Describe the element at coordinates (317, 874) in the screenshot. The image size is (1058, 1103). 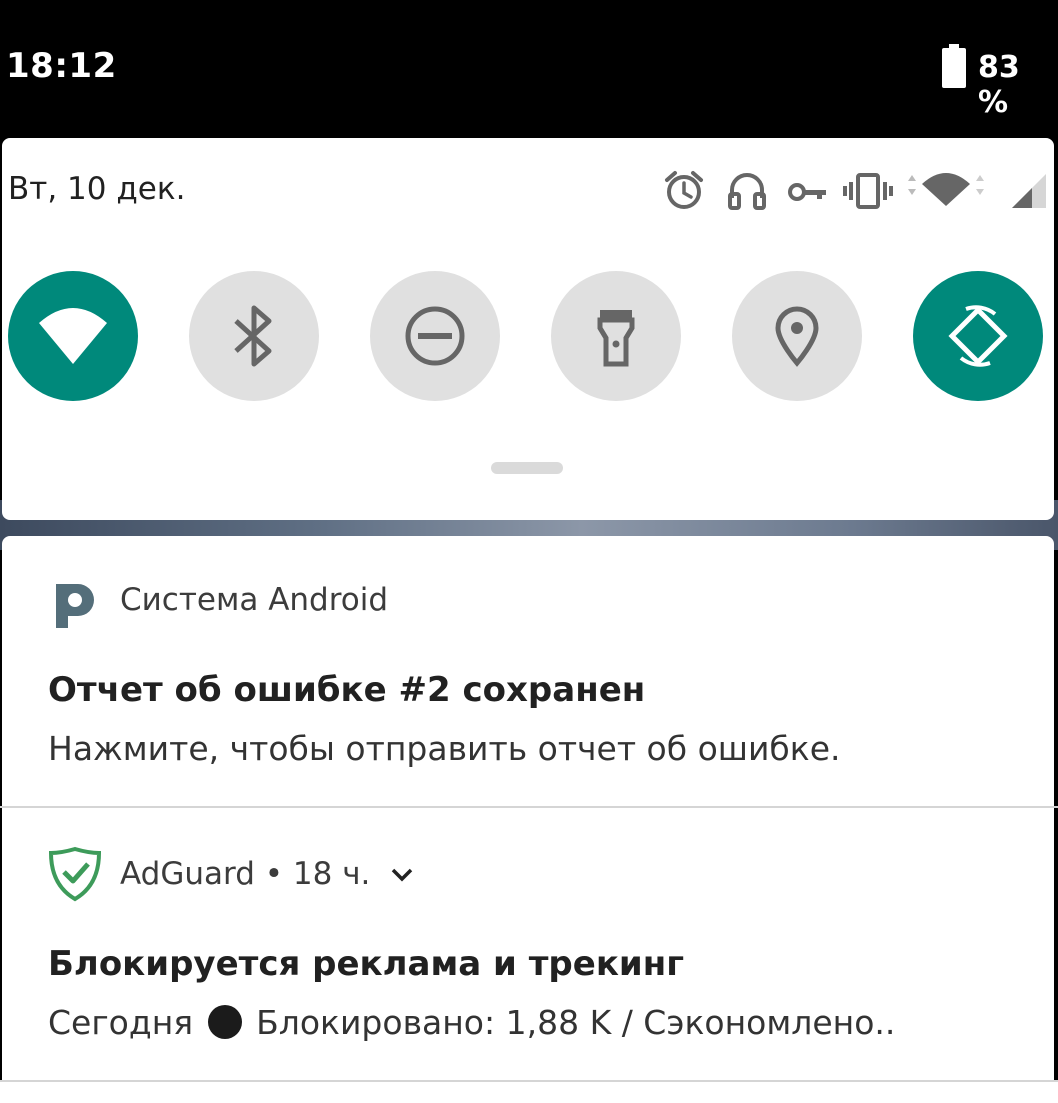
I see `notification-time: • 18 ч.` at that location.